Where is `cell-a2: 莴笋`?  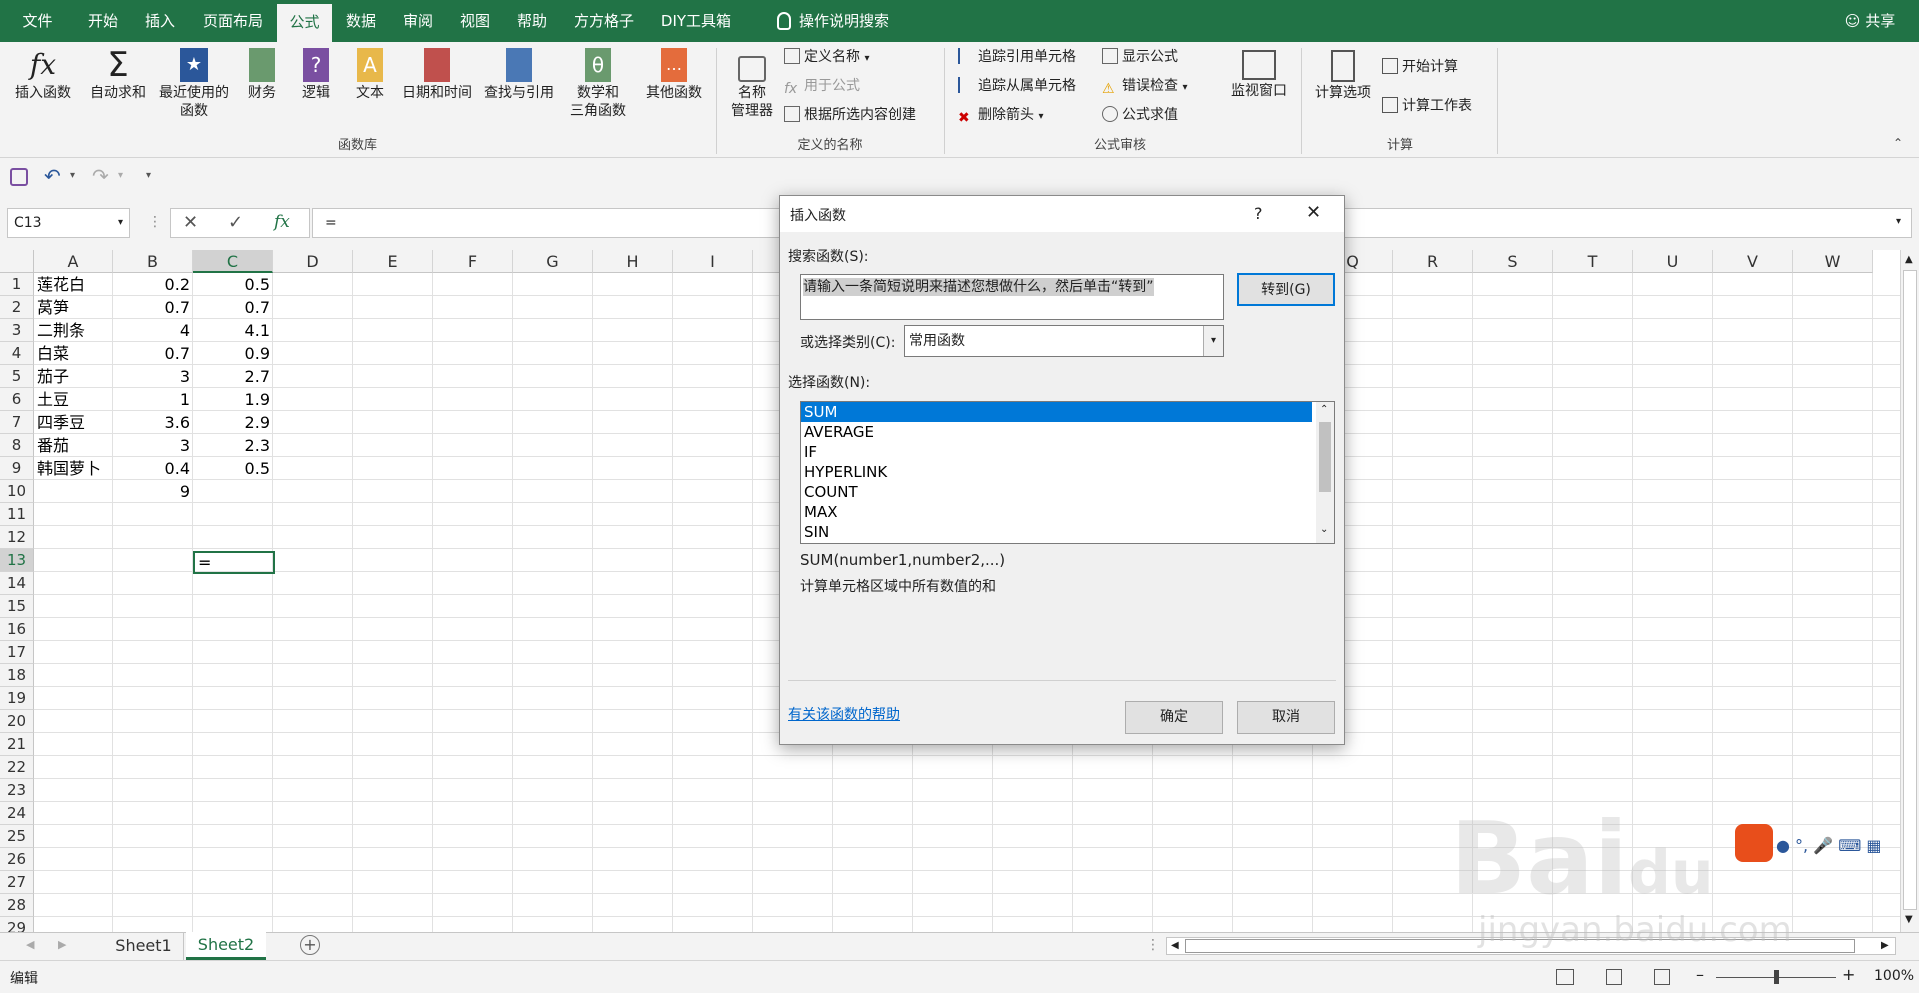
cell-a2: 莴笋 is located at coordinates (73, 307).